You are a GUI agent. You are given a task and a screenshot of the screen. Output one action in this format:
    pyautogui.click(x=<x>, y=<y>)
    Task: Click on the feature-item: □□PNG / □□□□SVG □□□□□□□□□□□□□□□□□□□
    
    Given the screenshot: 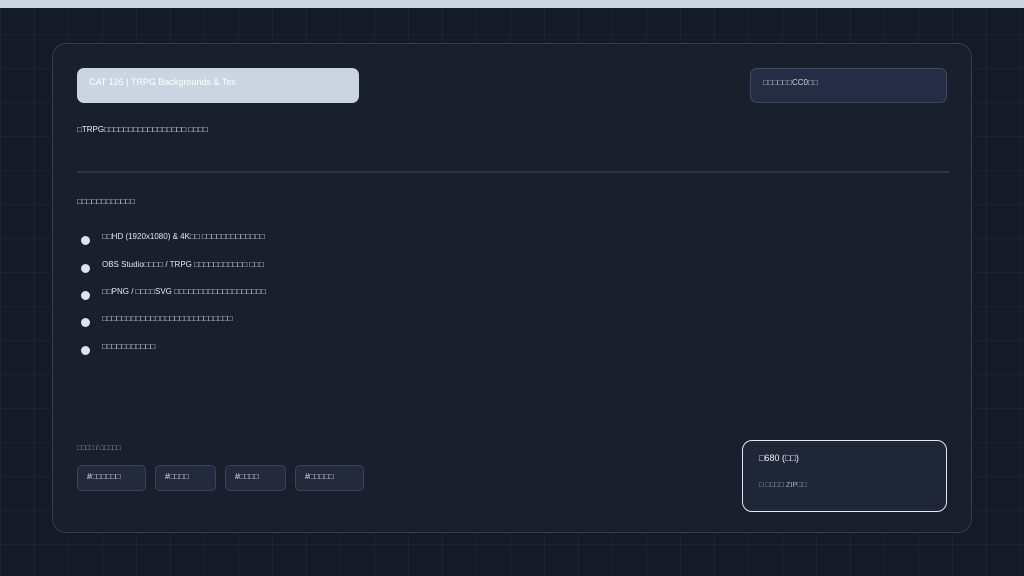 What is the action you would take?
    pyautogui.click(x=171, y=292)
    